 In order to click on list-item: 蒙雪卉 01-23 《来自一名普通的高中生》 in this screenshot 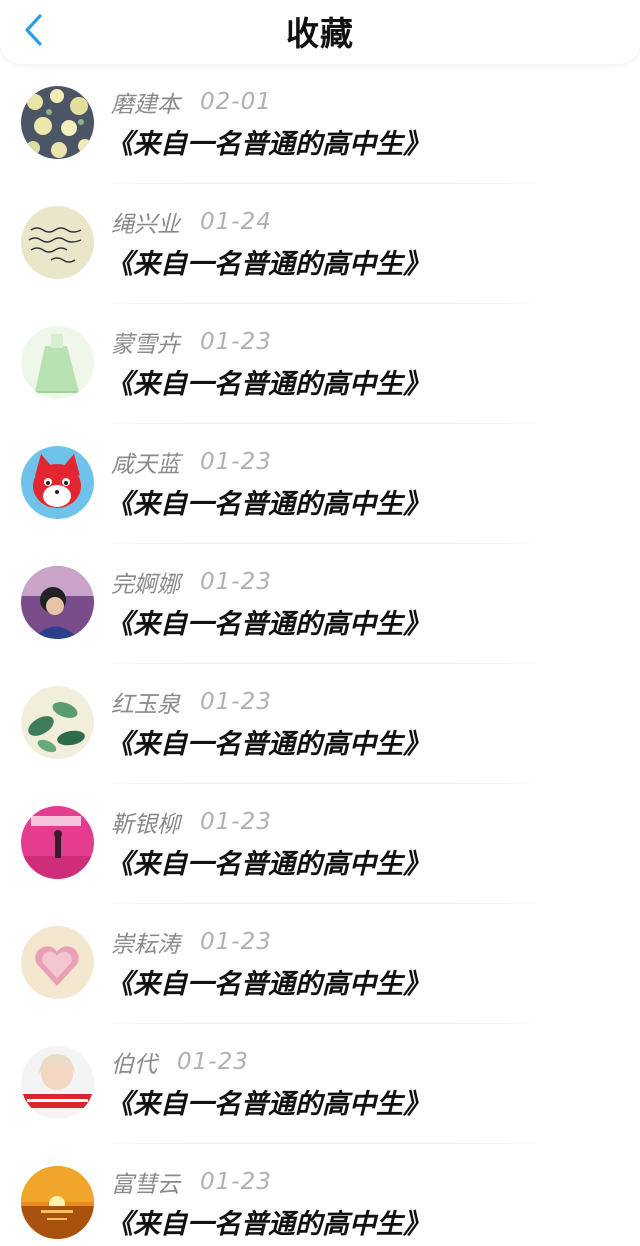, I will do `click(320, 364)`.